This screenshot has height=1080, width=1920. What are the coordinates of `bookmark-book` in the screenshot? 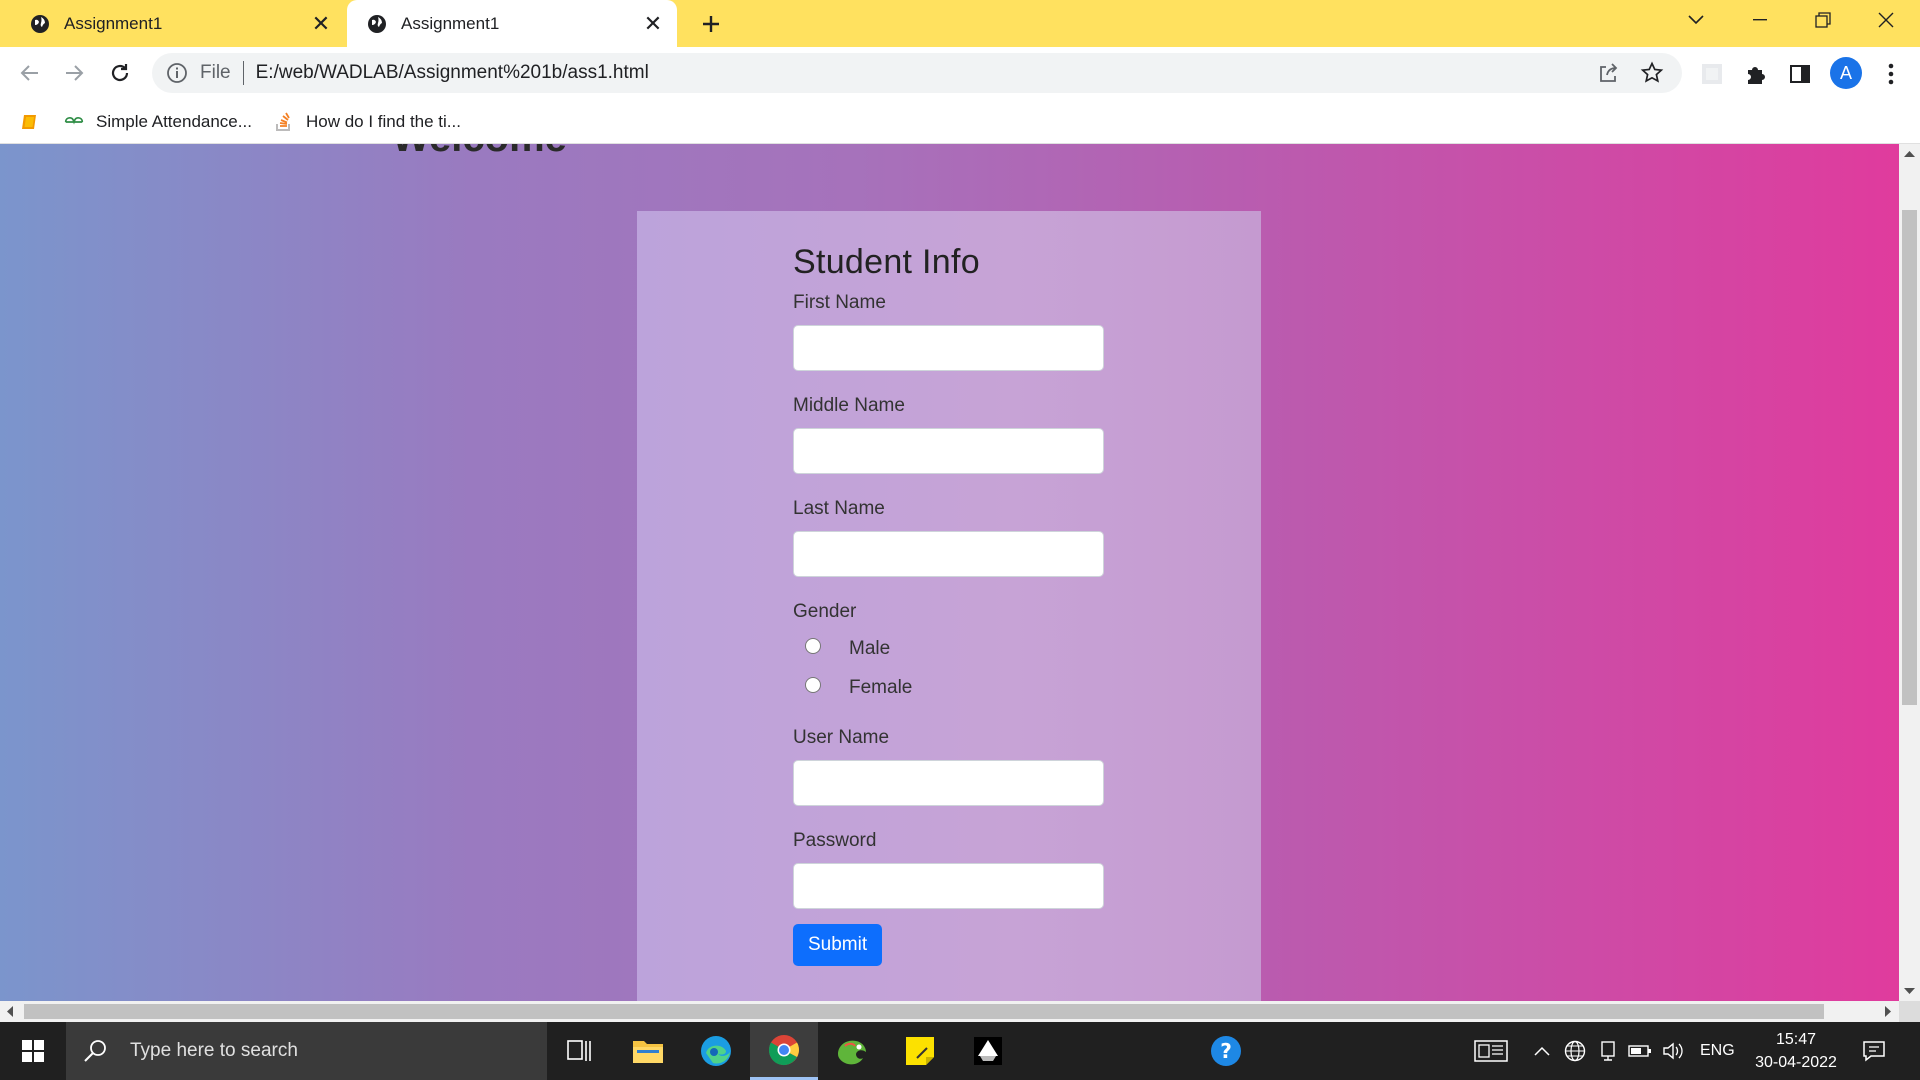 It's located at (36, 121).